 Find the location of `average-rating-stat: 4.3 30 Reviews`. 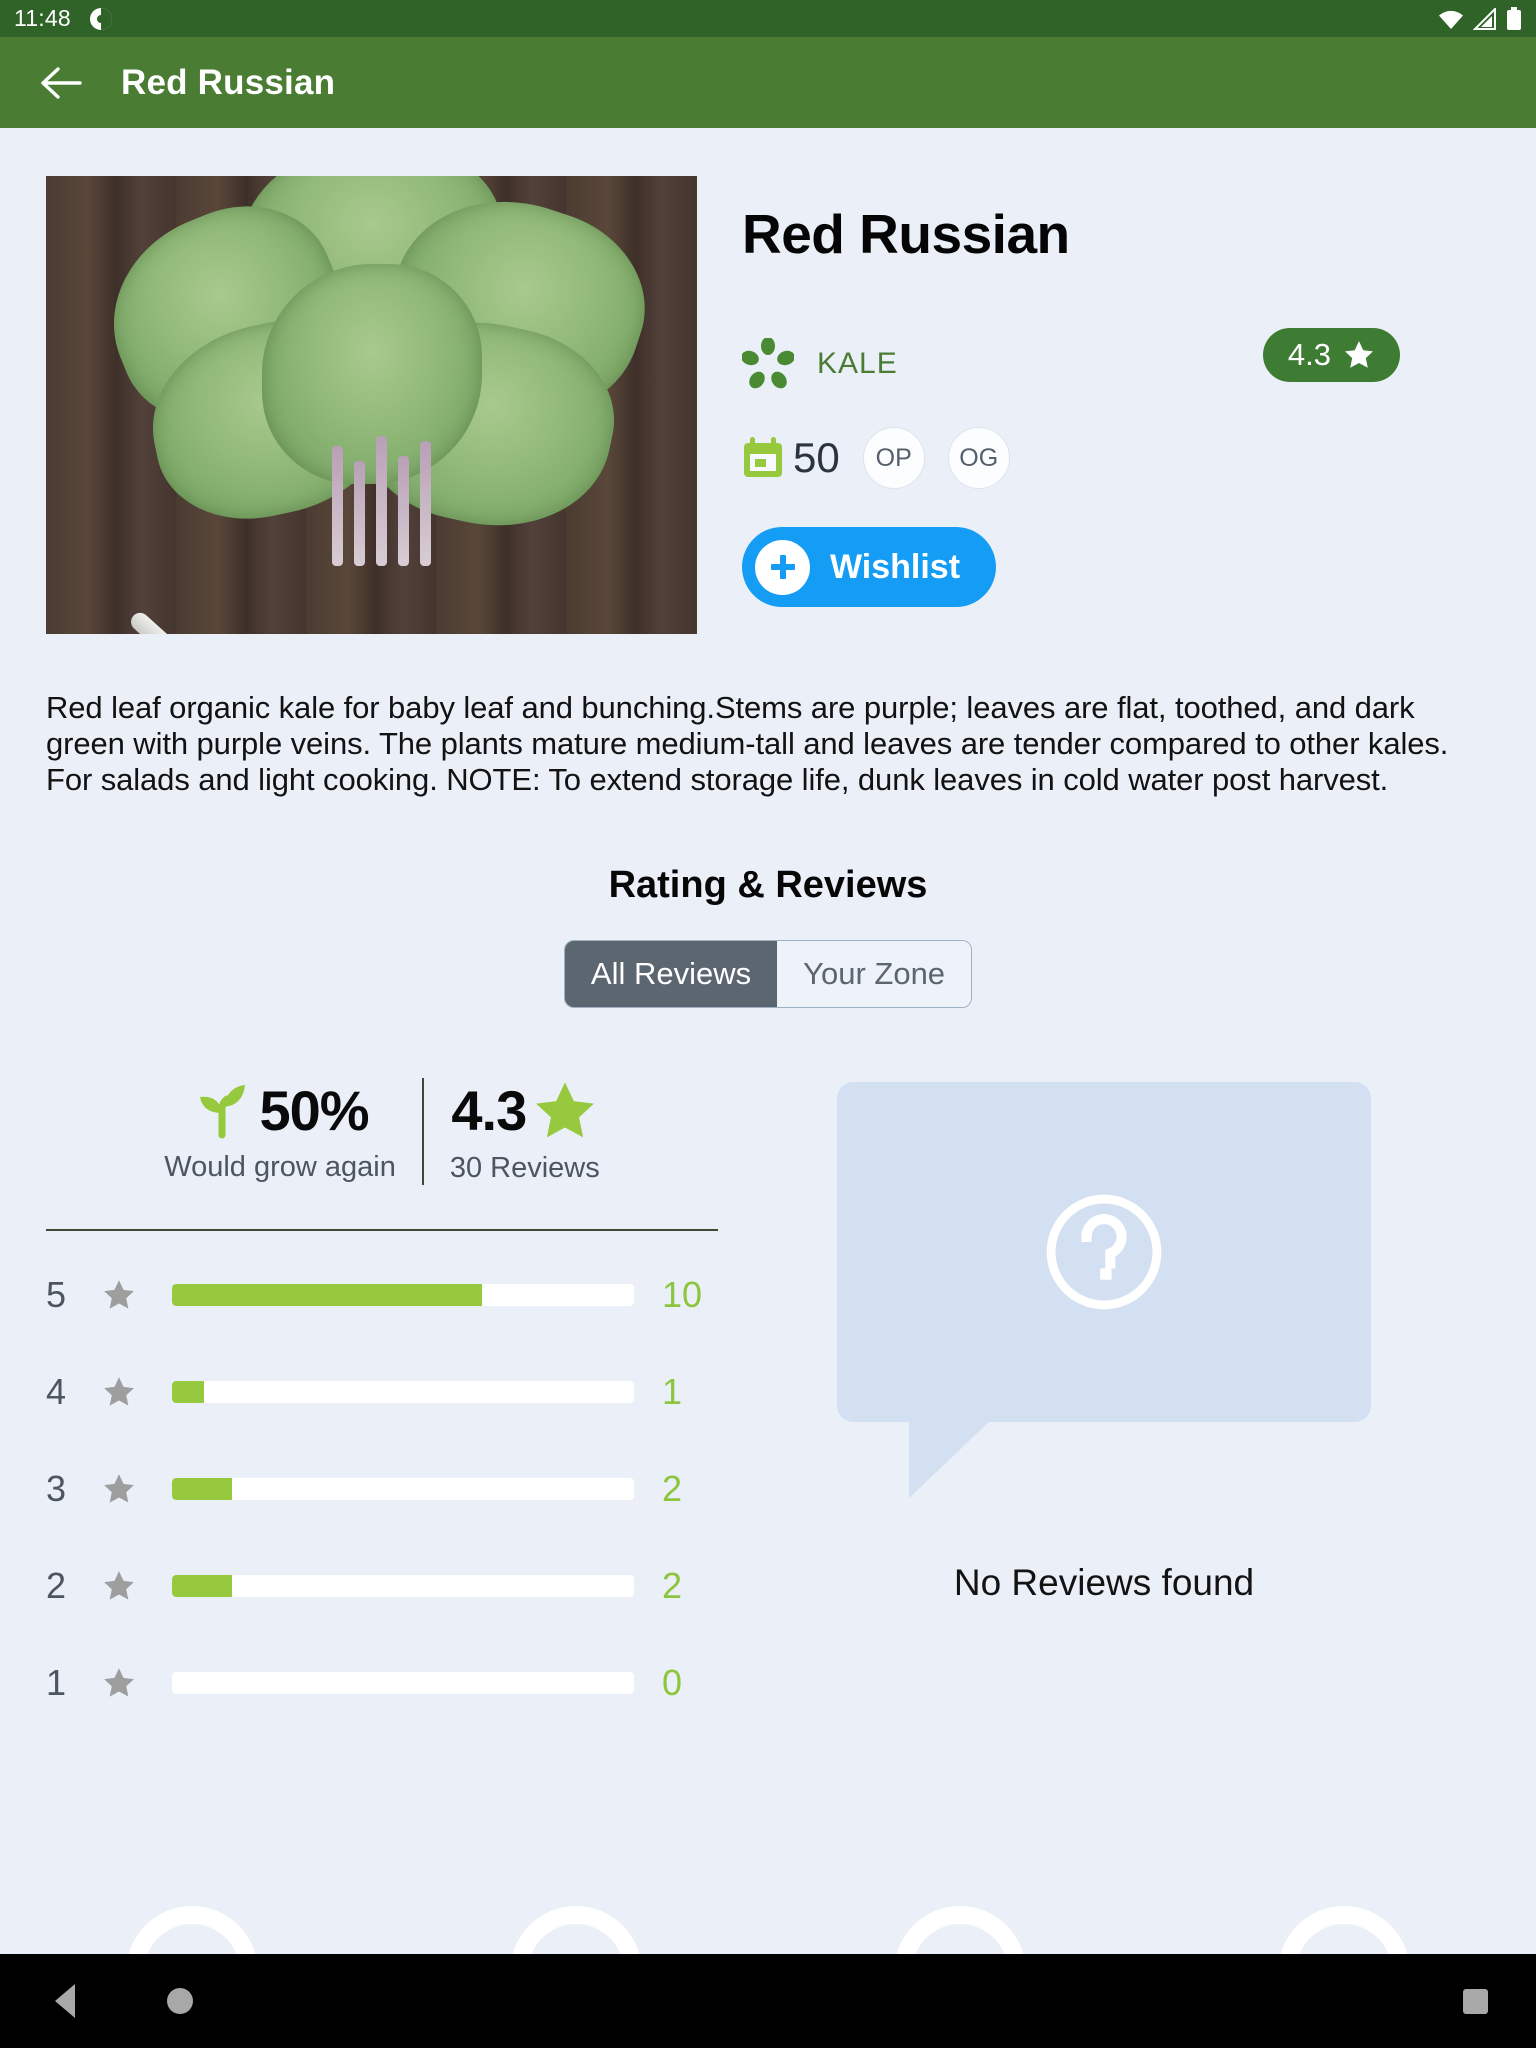

average-rating-stat: 4.3 30 Reviews is located at coordinates (525, 1131).